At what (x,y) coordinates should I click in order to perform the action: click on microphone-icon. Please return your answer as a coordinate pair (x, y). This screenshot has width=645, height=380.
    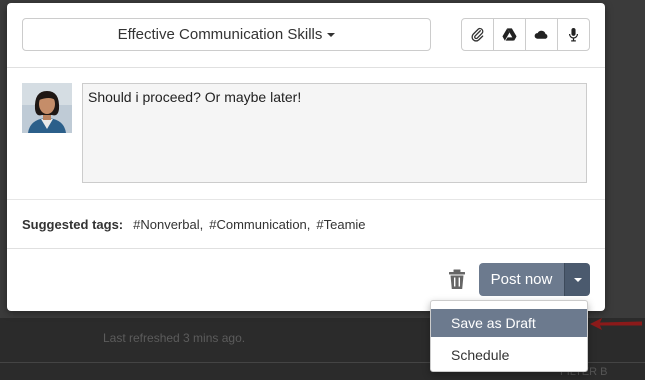
    Looking at the image, I should click on (573, 34).